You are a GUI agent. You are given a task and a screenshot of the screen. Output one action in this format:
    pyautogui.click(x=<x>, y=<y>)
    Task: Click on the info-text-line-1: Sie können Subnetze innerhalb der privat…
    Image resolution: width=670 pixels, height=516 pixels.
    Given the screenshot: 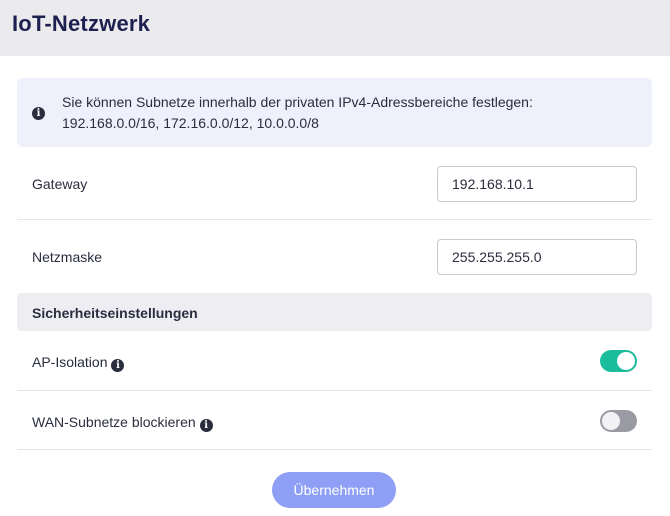 What is the action you would take?
    pyautogui.click(x=297, y=102)
    